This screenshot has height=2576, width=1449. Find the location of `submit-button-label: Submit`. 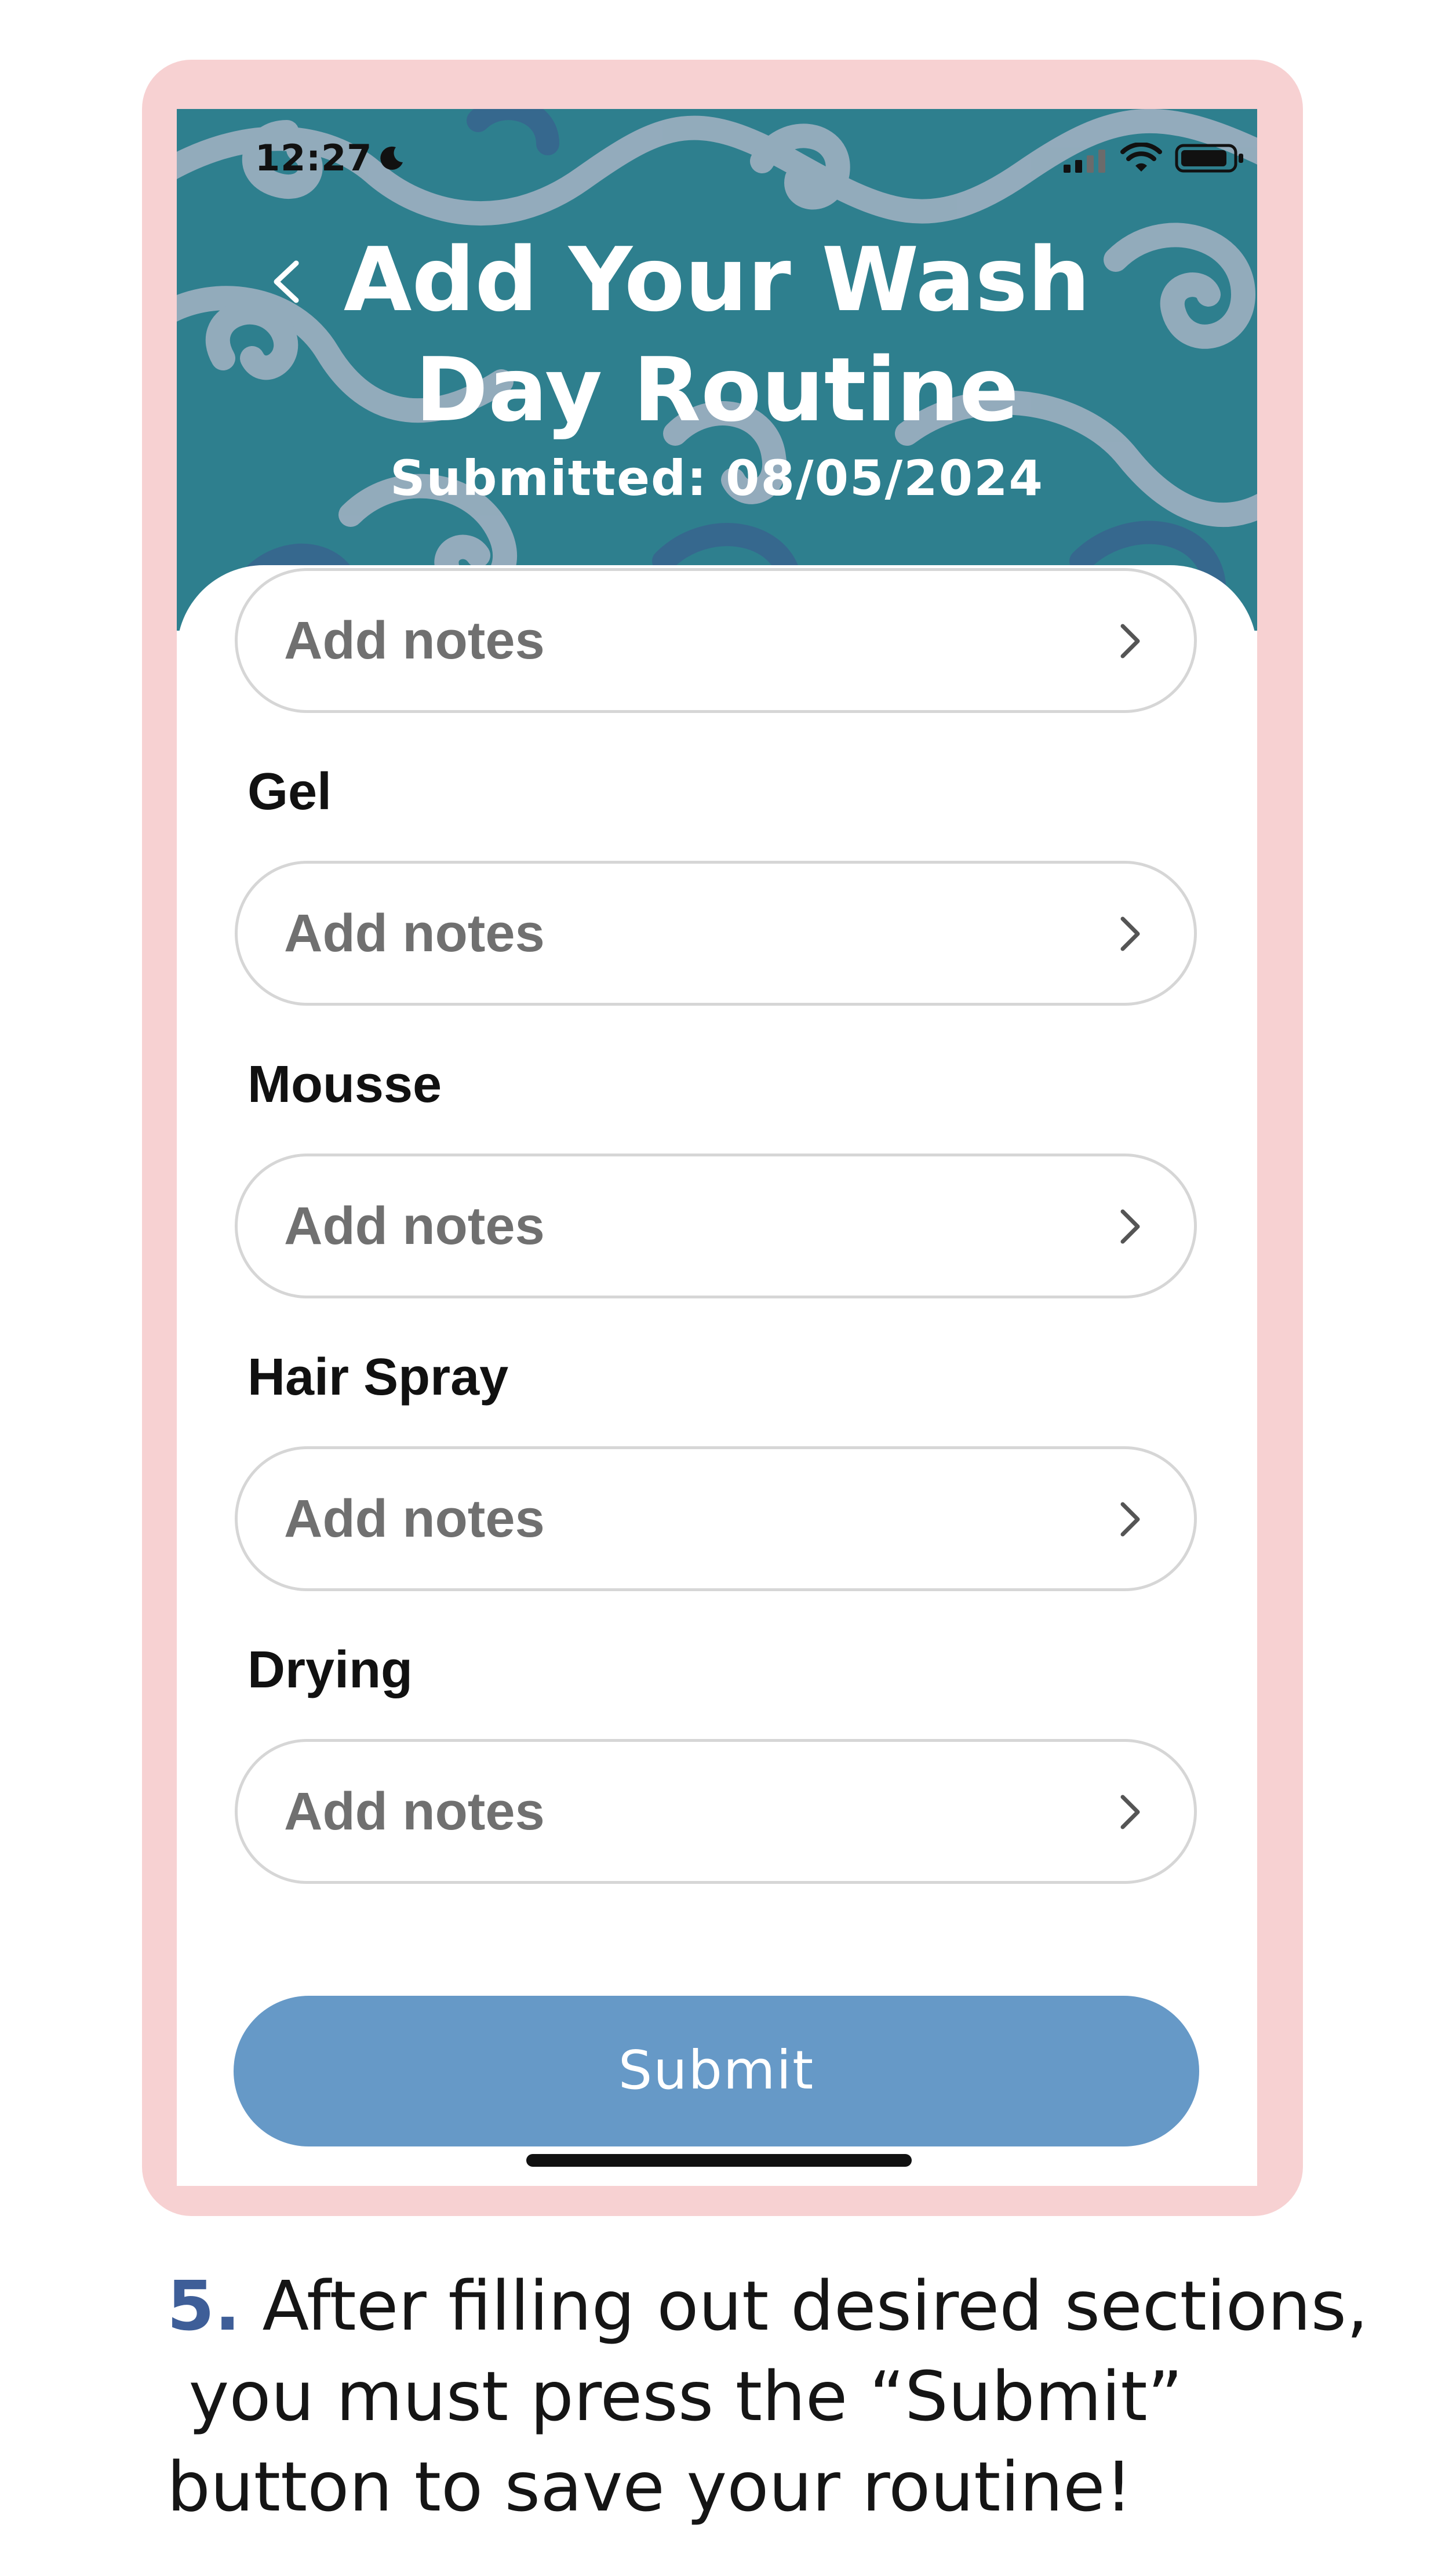

submit-button-label: Submit is located at coordinates (717, 2070).